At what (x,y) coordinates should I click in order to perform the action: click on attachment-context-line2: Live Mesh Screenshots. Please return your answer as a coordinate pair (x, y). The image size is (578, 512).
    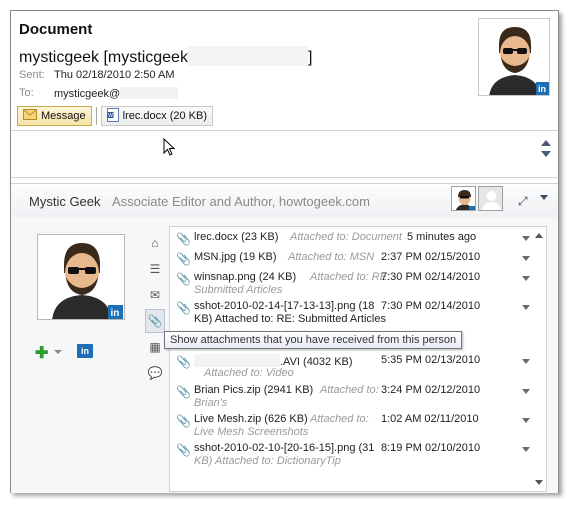
    Looking at the image, I should click on (251, 432).